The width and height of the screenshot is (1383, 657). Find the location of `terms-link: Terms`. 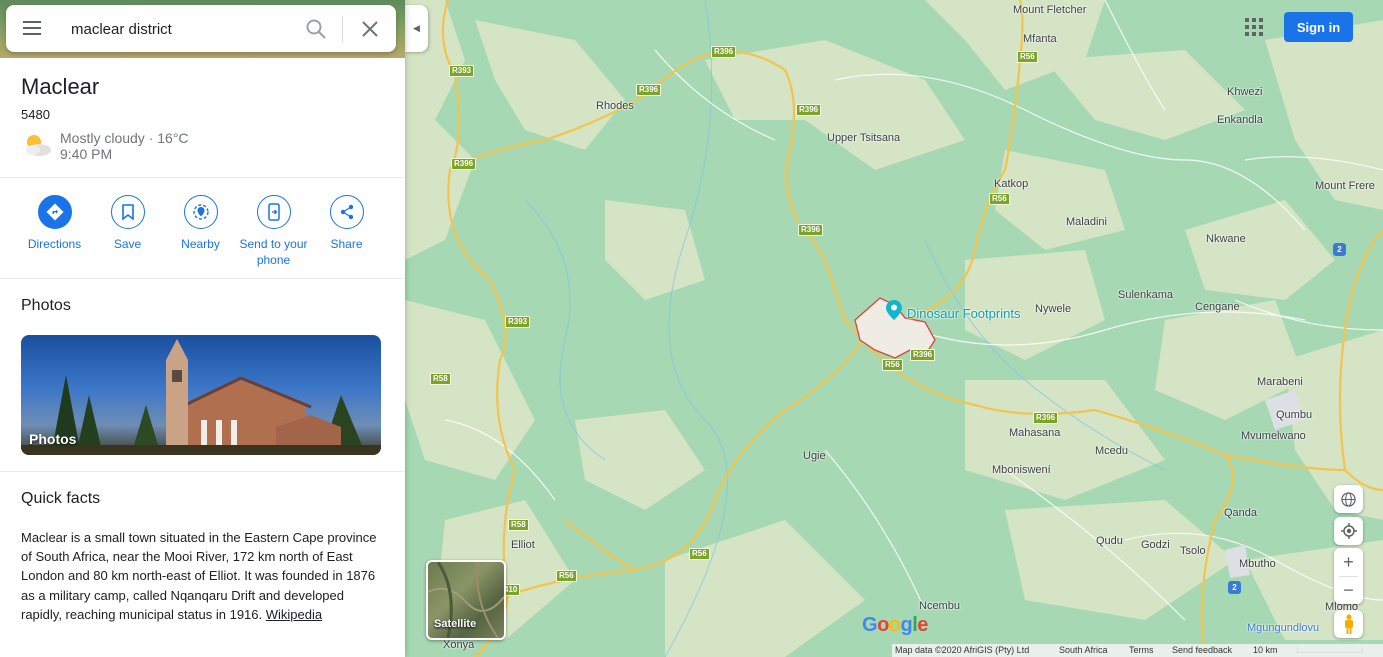

terms-link: Terms is located at coordinates (1141, 650).